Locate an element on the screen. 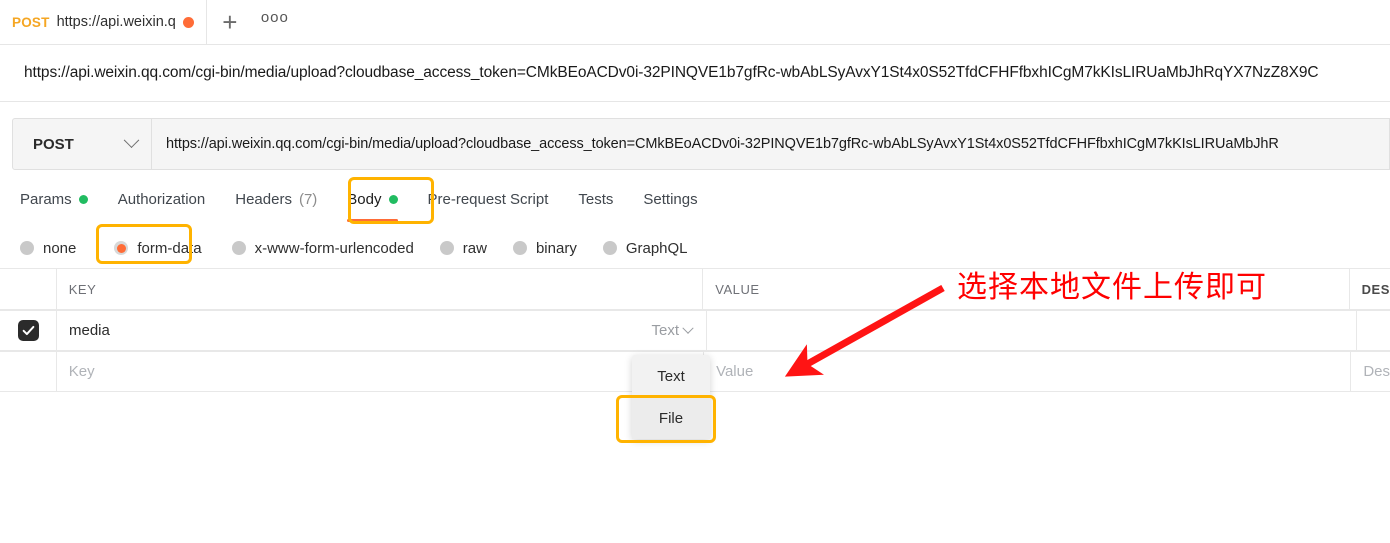 The image size is (1390, 543). active-tab-underline is located at coordinates (372, 220).